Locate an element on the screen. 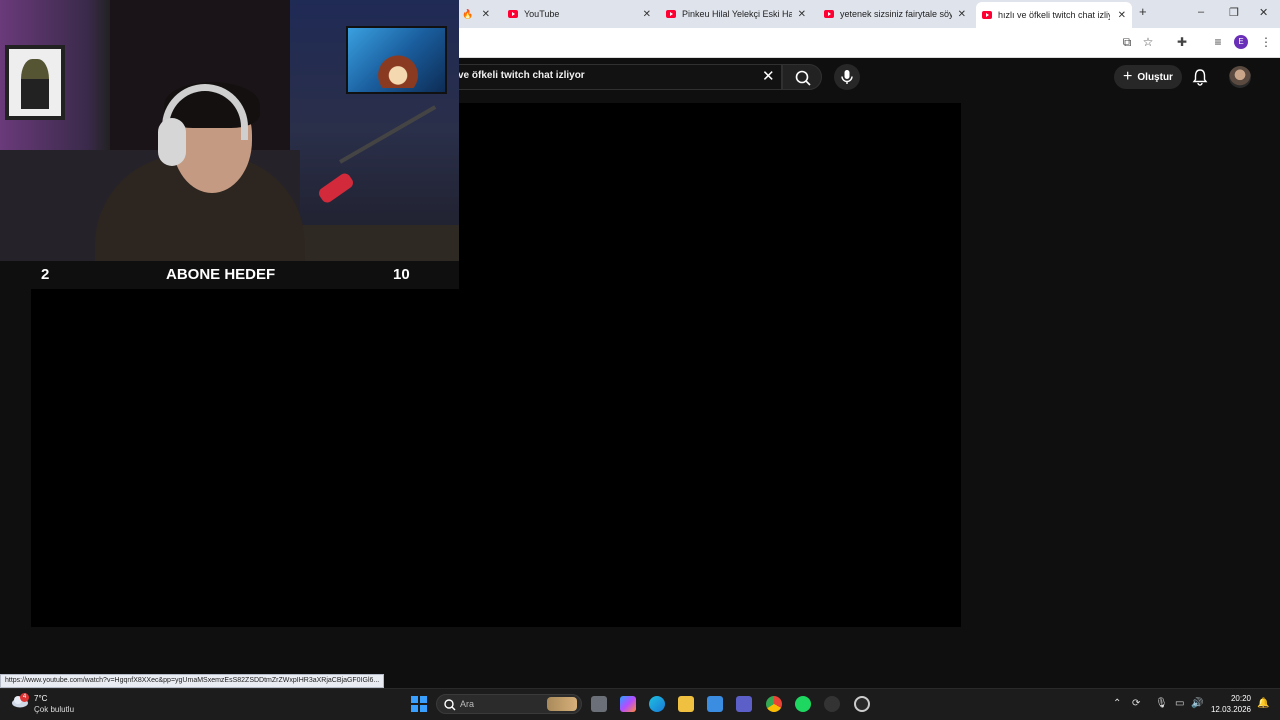  windows-taskbar is located at coordinates (640, 704).